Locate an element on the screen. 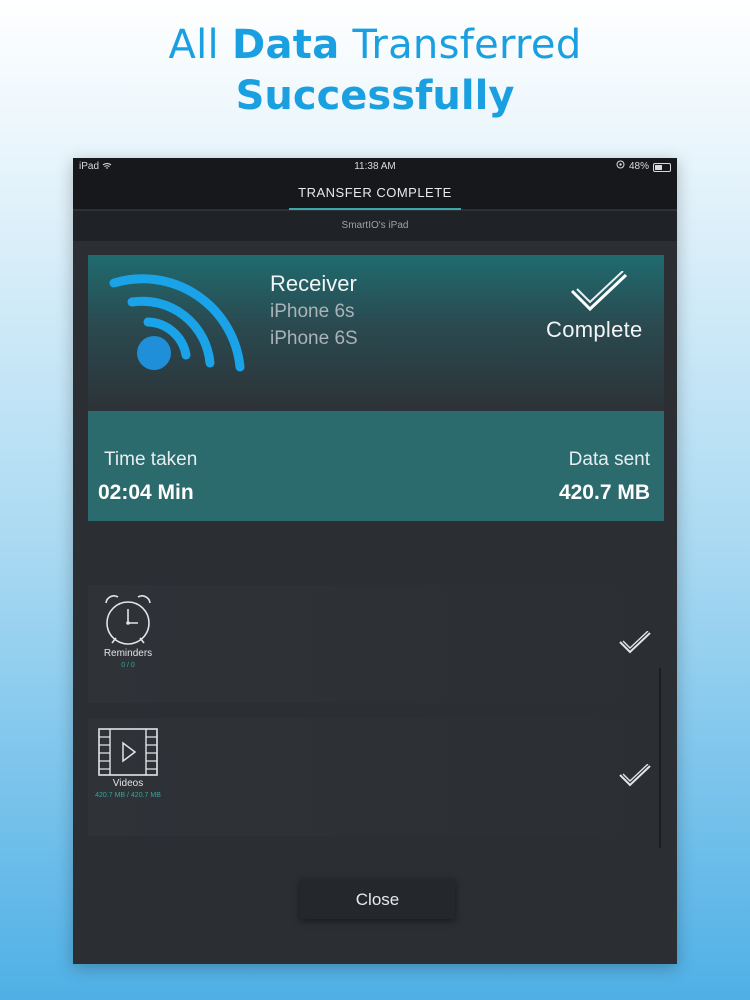  clock: 11:38 AM is located at coordinates (375, 166).